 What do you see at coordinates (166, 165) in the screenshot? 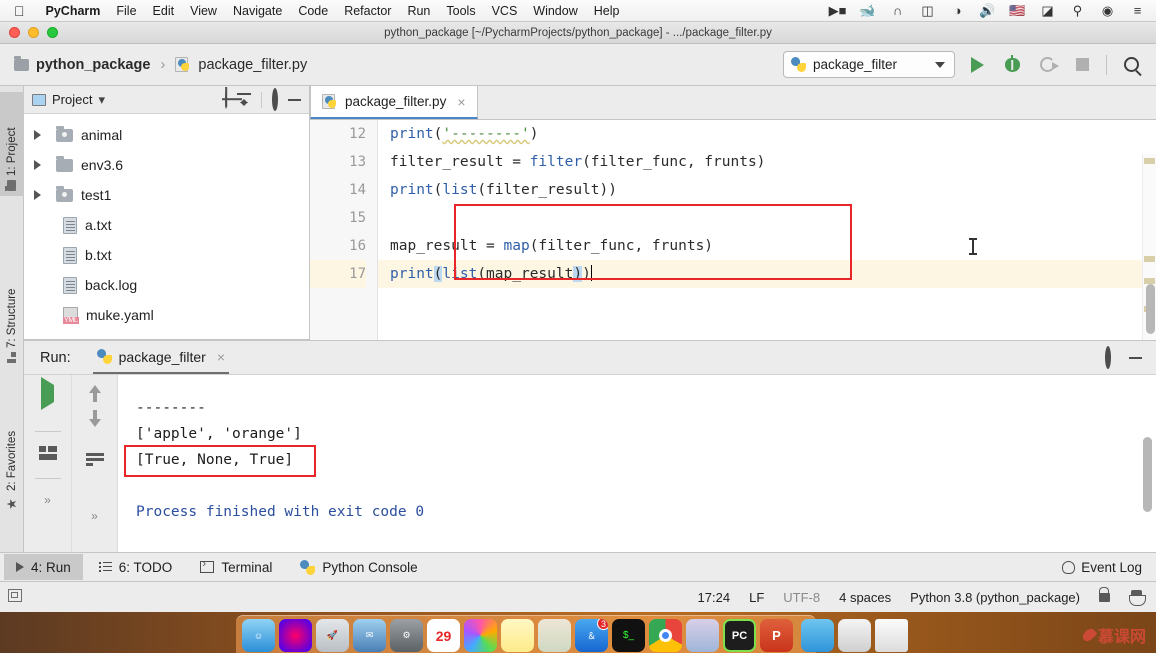
I see `tree-item-env36: env3.6` at bounding box center [166, 165].